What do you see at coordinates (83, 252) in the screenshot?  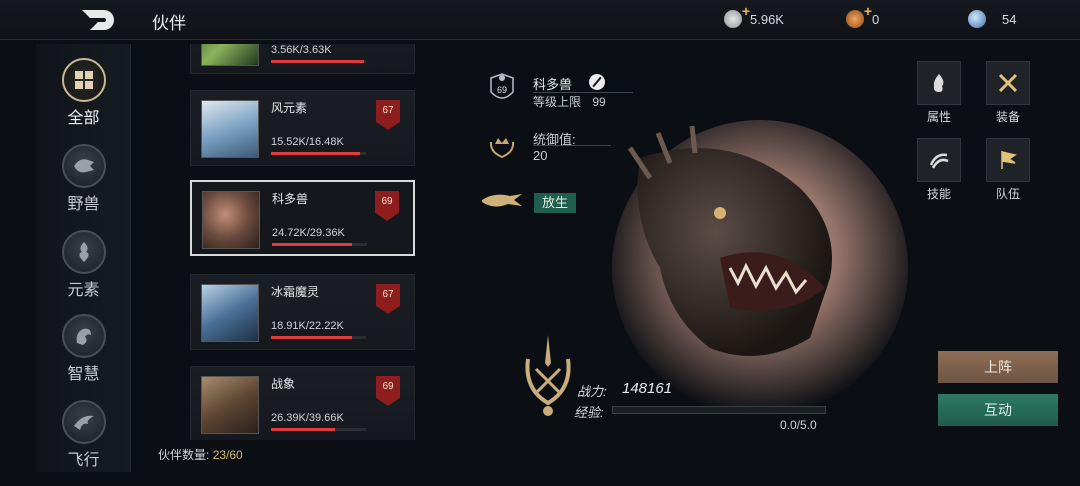 I see `element-icon` at bounding box center [83, 252].